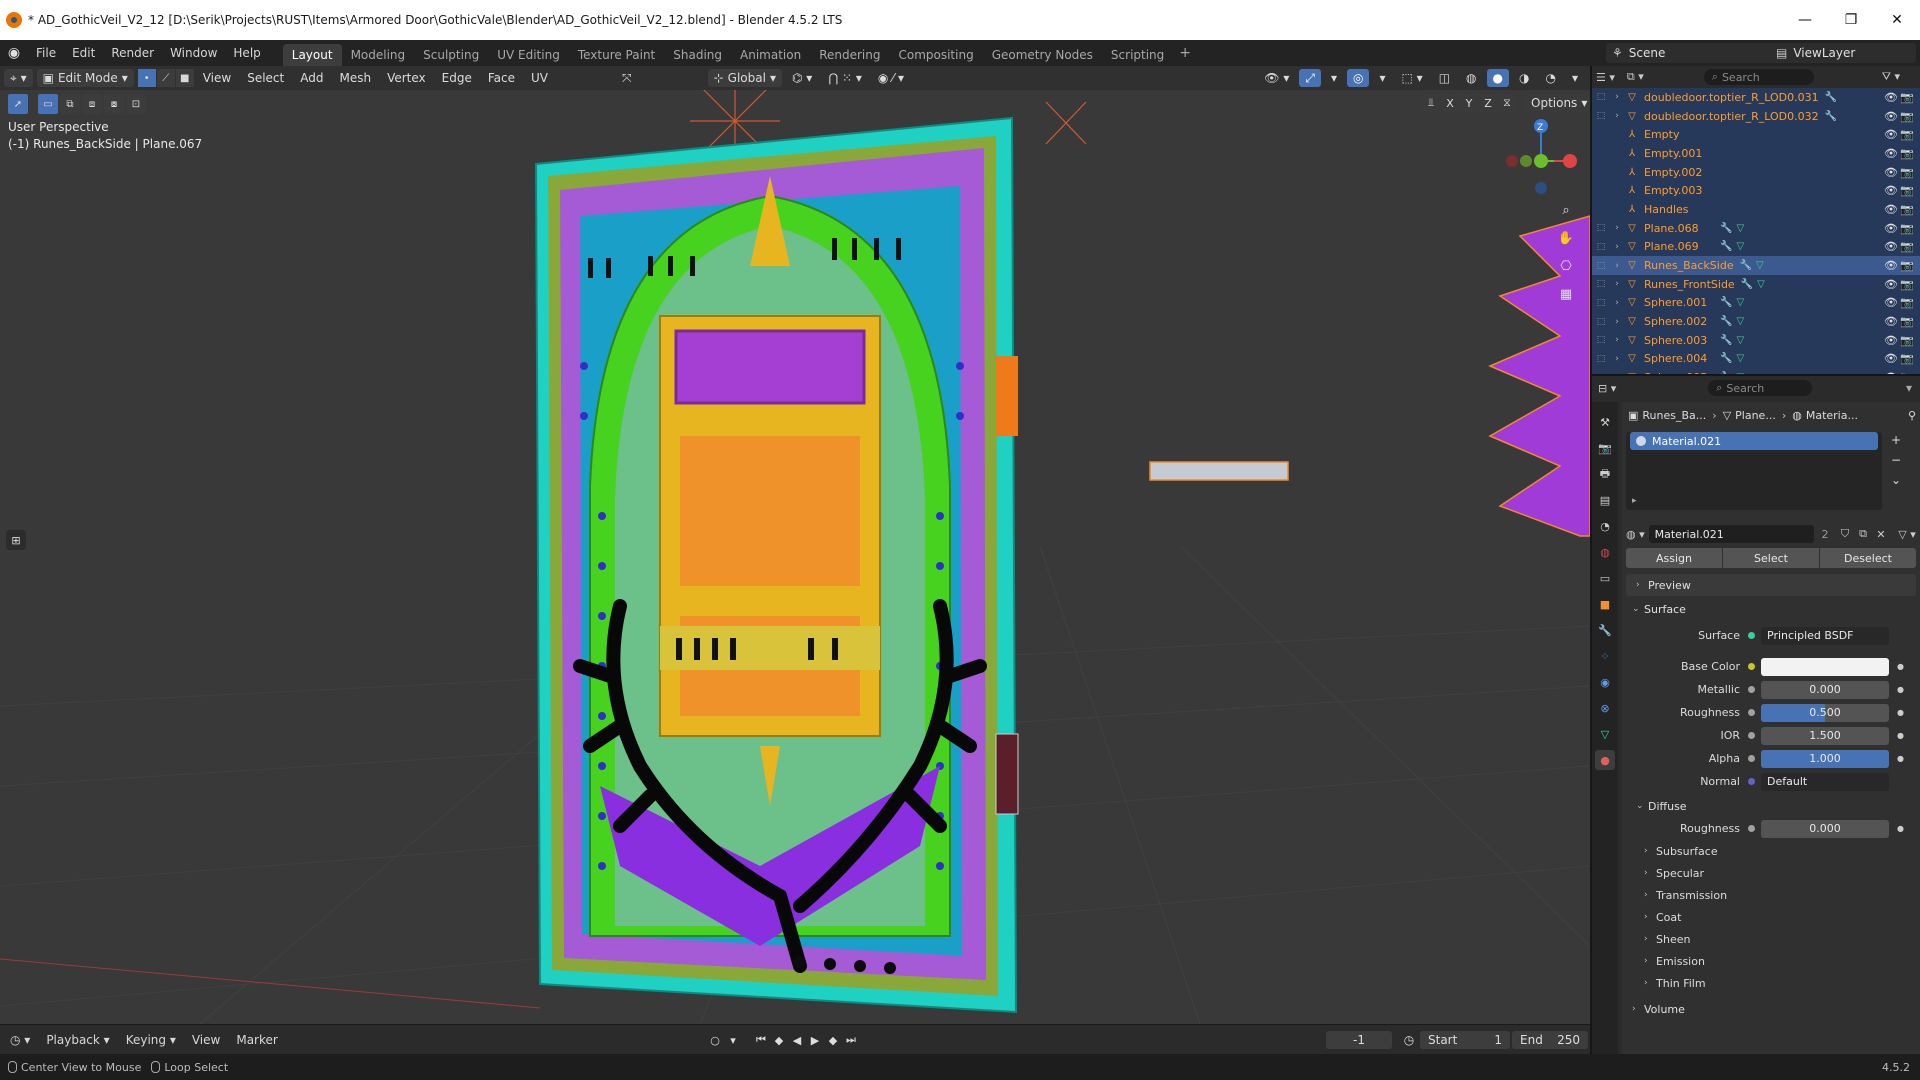 Image resolution: width=1920 pixels, height=1080 pixels. What do you see at coordinates (539, 78) in the screenshot?
I see `menu-uv: UV` at bounding box center [539, 78].